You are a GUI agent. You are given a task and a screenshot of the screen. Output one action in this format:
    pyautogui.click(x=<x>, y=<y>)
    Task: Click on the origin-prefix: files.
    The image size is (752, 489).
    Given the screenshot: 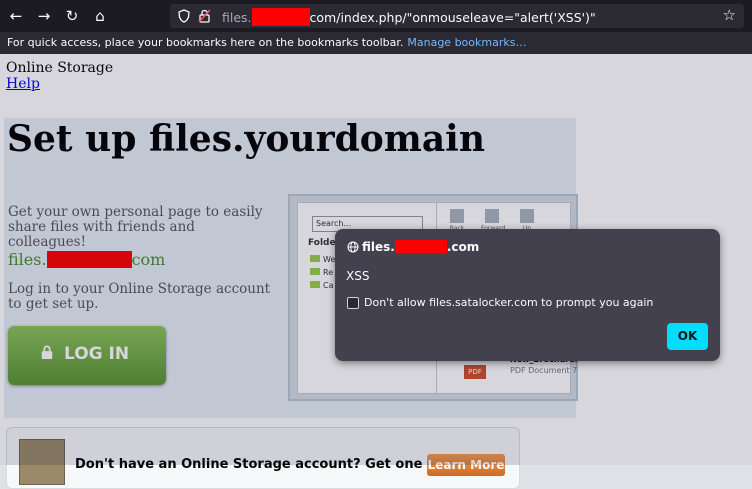 What is the action you would take?
    pyautogui.click(x=378, y=247)
    